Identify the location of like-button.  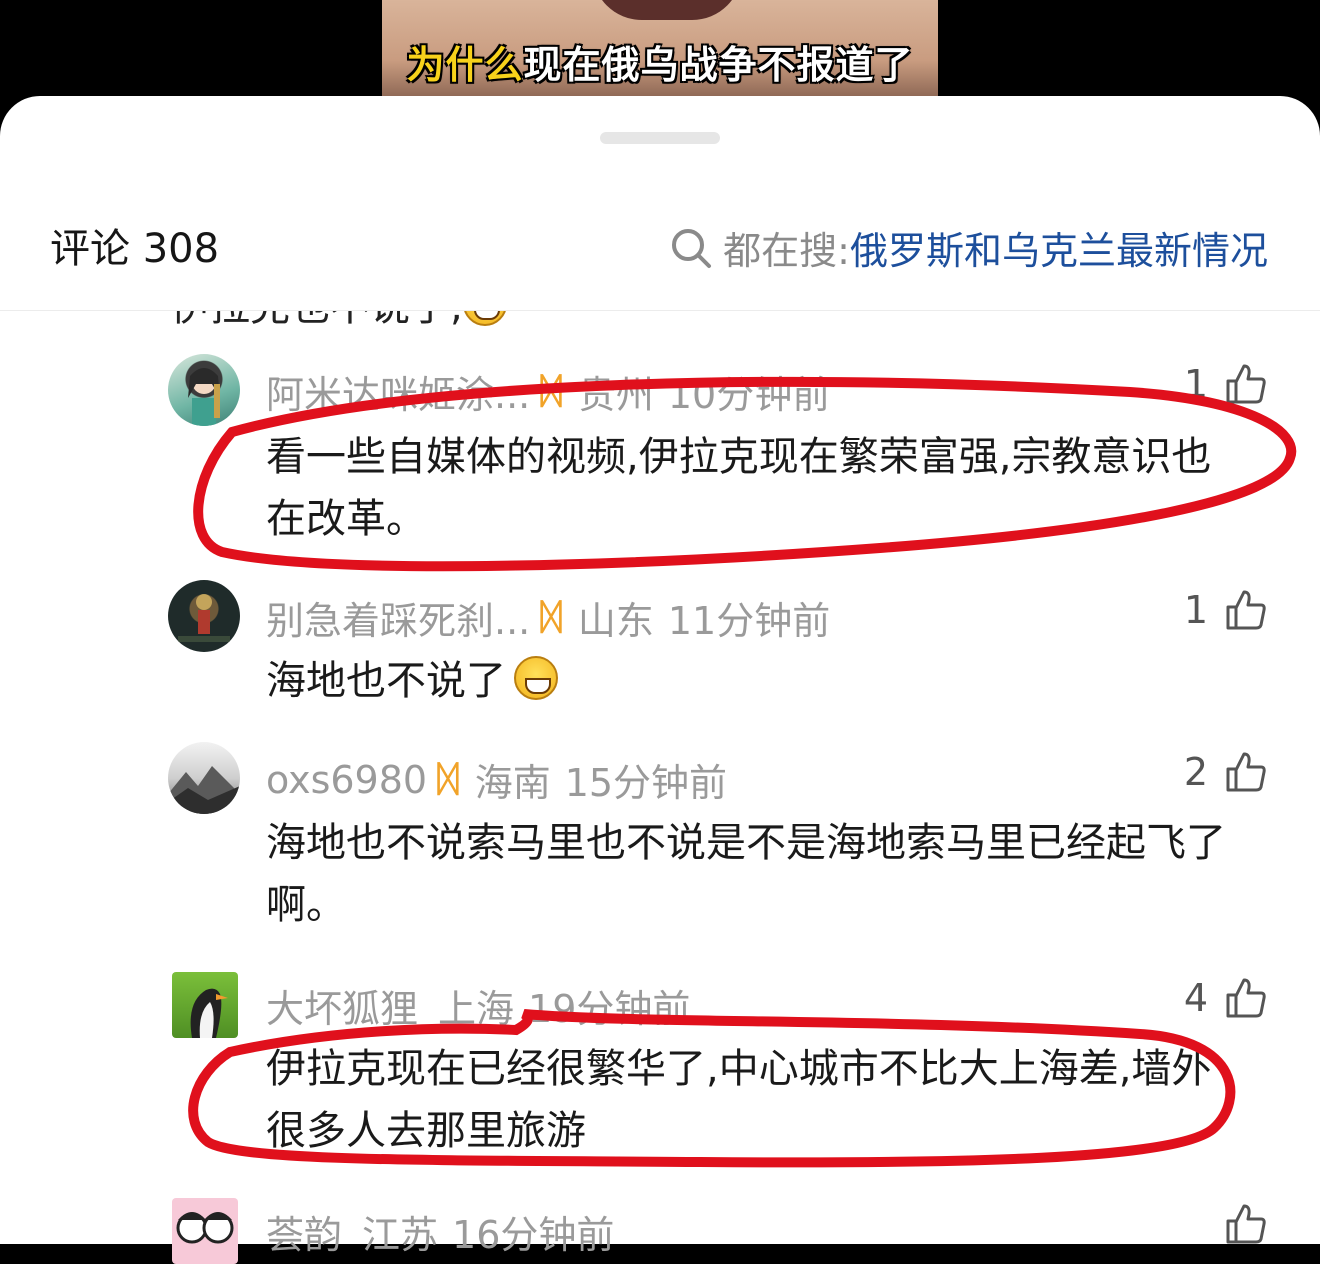
(1246, 1224).